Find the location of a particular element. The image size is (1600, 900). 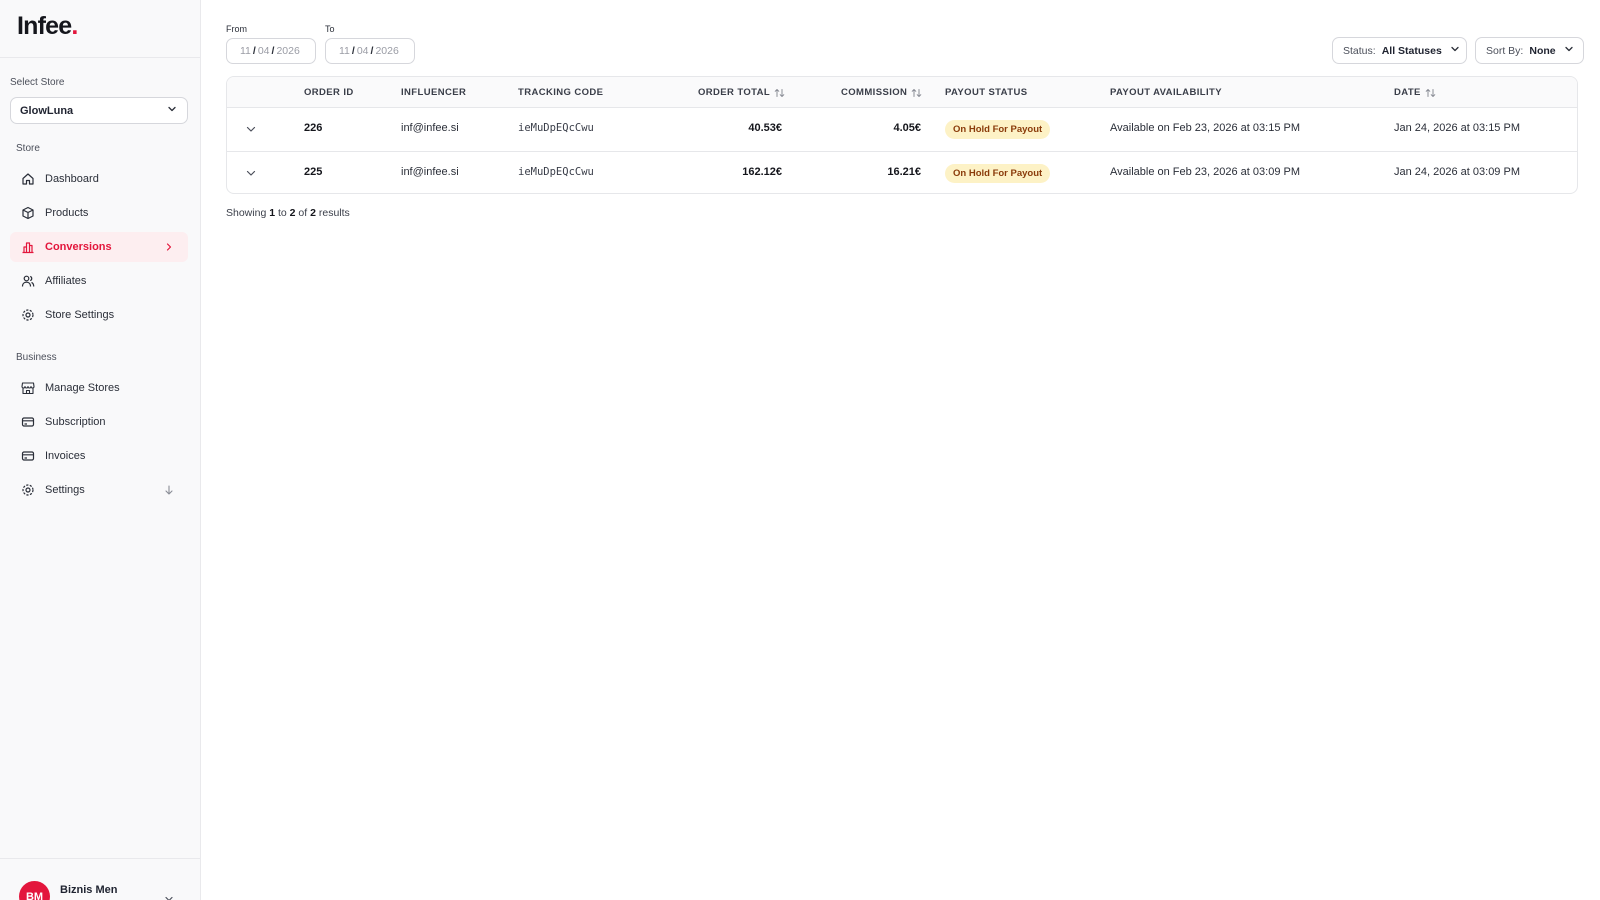

chevron-right-icon is located at coordinates (169, 247).